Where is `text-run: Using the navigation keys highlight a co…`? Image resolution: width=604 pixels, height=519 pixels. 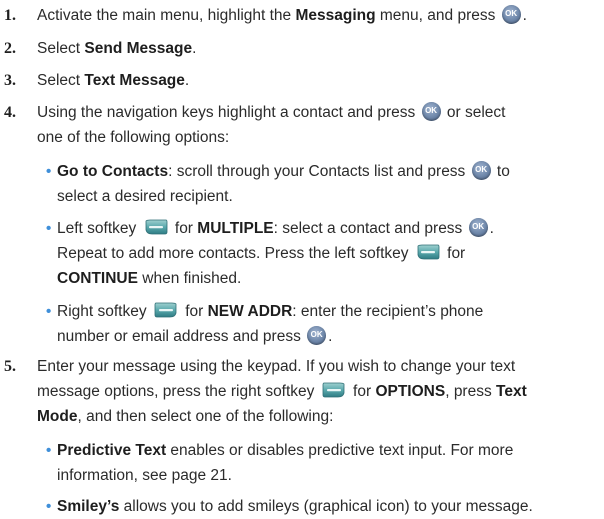
text-run: Using the navigation keys highlight a co… is located at coordinates (228, 112).